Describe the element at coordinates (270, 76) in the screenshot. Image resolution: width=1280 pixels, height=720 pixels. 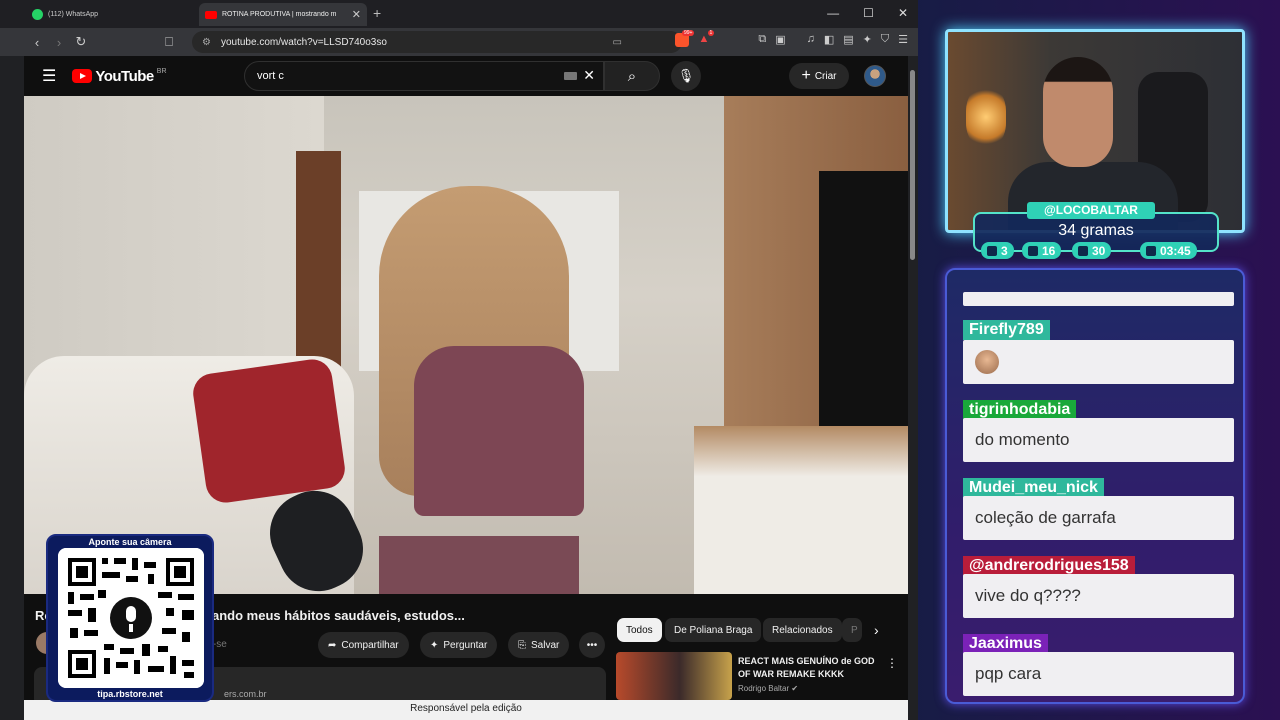
I see `search-value: vort c` at that location.